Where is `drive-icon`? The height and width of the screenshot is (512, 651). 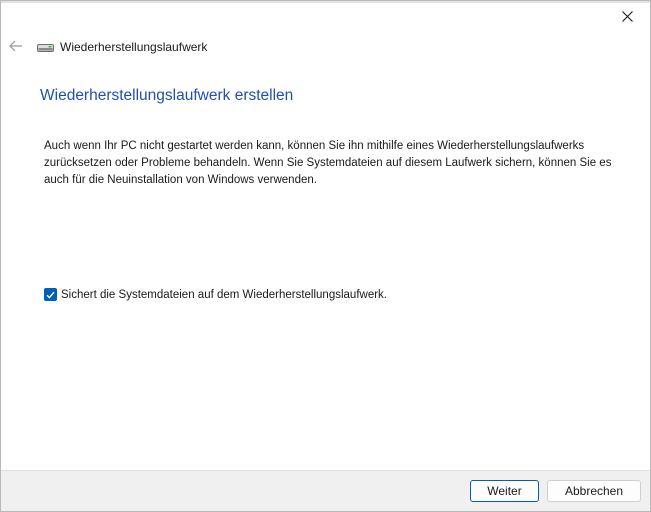
drive-icon is located at coordinates (45, 48).